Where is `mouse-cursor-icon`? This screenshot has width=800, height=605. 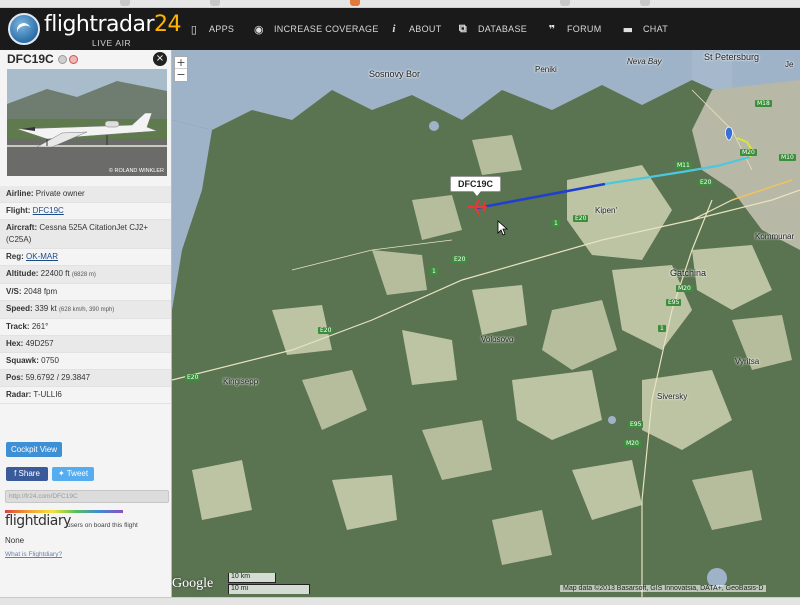 mouse-cursor-icon is located at coordinates (503, 228).